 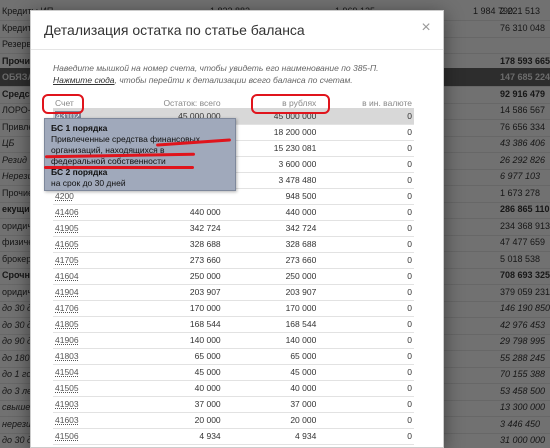 I want to click on table-row: 41504 45 000 45 000 0, so click(x=233, y=372).